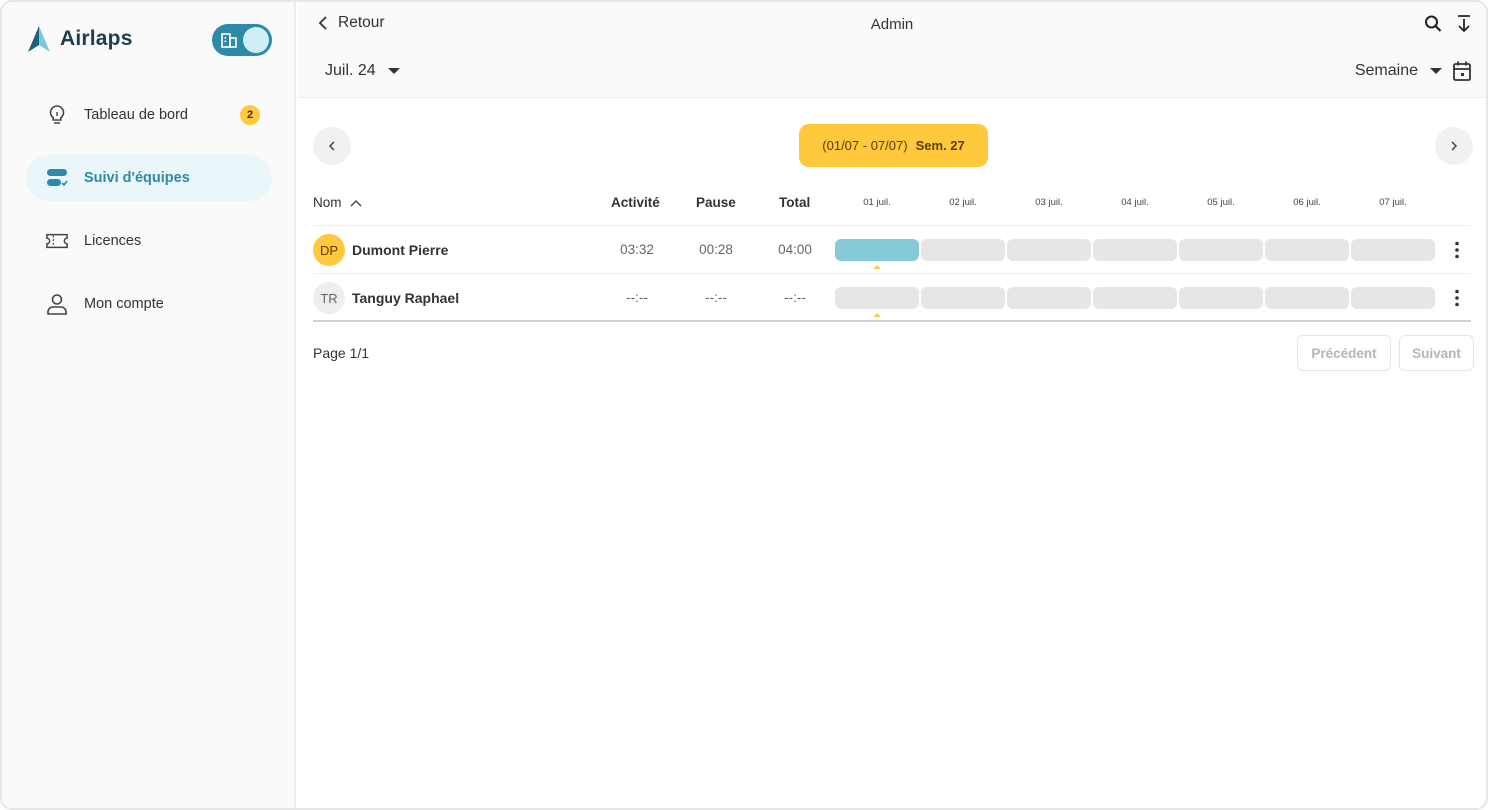 This screenshot has height=810, width=1488. I want to click on day-header: 04 juil., so click(1135, 202).